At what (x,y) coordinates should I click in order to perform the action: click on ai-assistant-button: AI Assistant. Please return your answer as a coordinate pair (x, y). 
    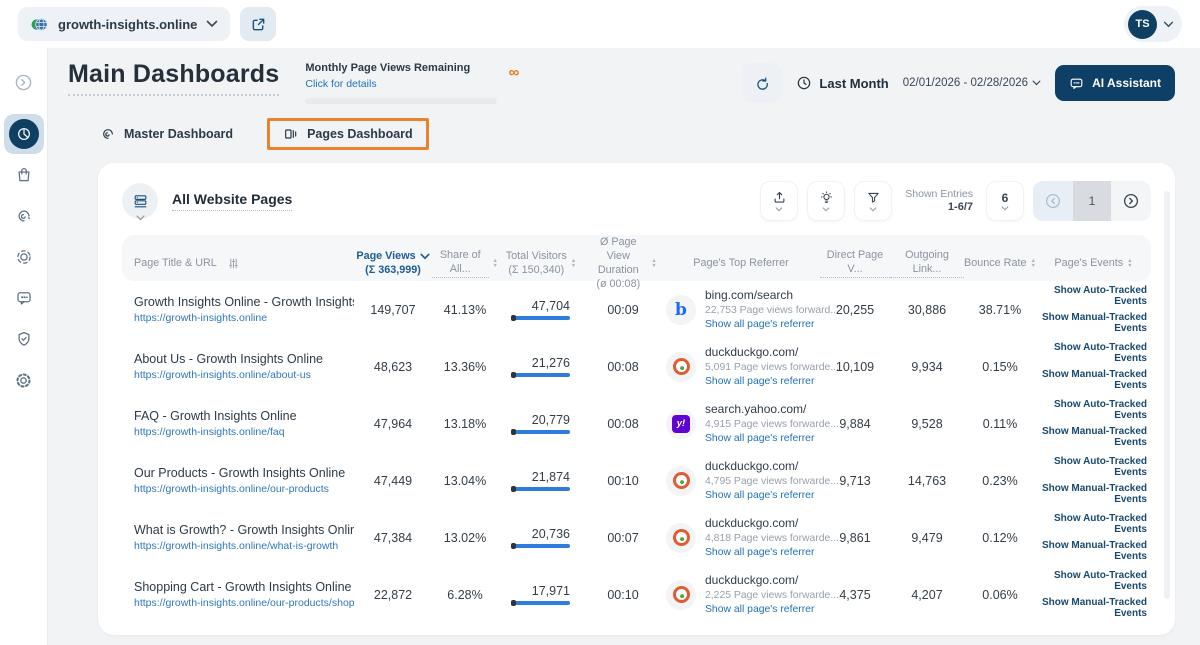
    Looking at the image, I should click on (1115, 83).